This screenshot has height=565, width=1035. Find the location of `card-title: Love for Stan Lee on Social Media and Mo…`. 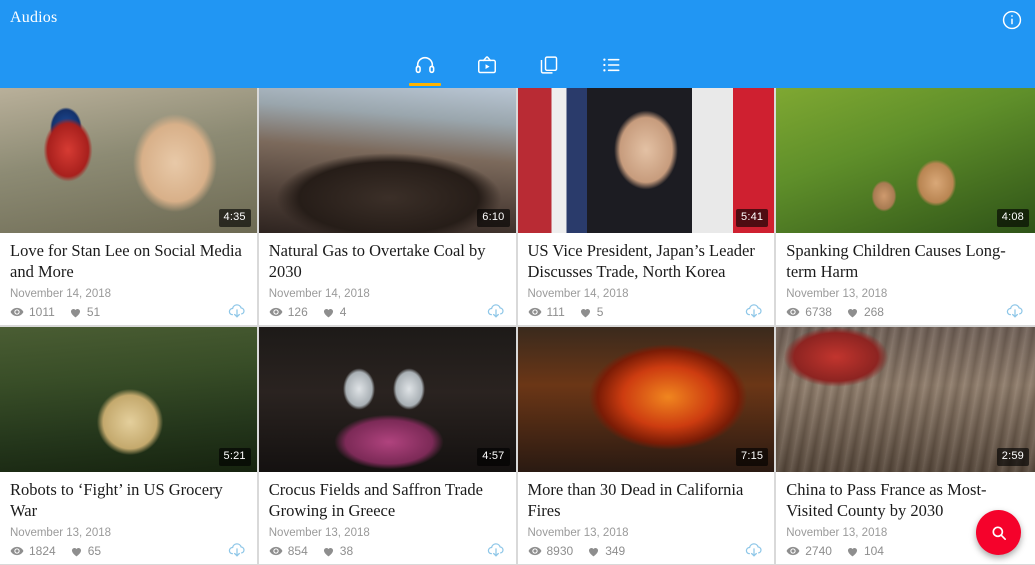

card-title: Love for Stan Lee on Social Media and Mo… is located at coordinates (126, 261).